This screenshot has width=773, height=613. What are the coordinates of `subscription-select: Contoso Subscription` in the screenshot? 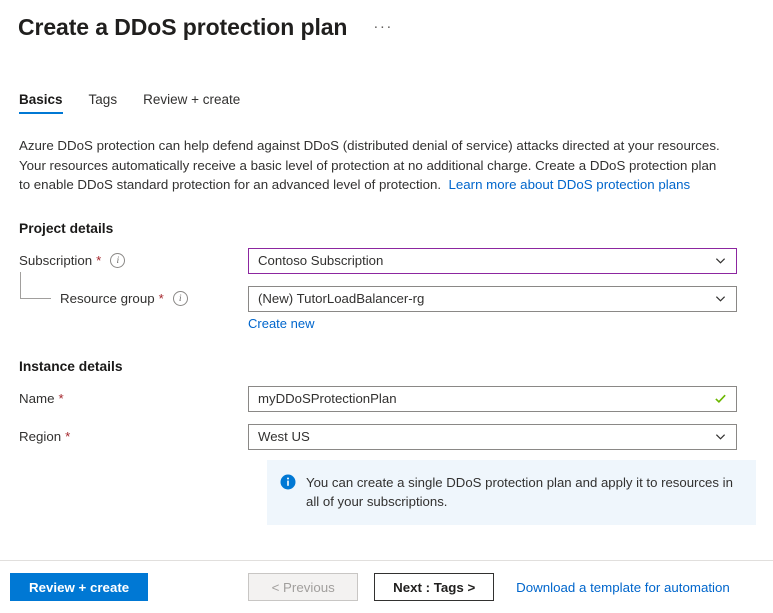 It's located at (492, 260).